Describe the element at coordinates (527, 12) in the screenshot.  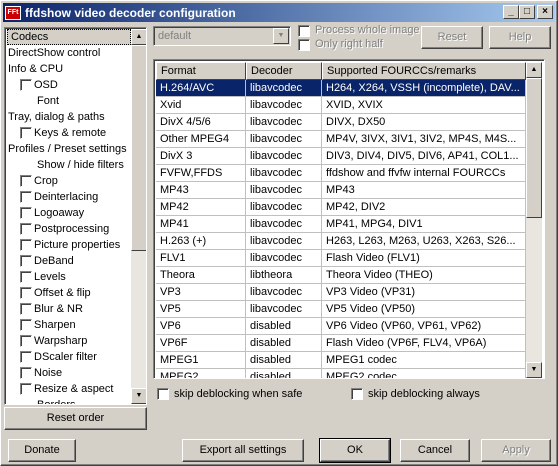
I see `maximize-button: □` at that location.